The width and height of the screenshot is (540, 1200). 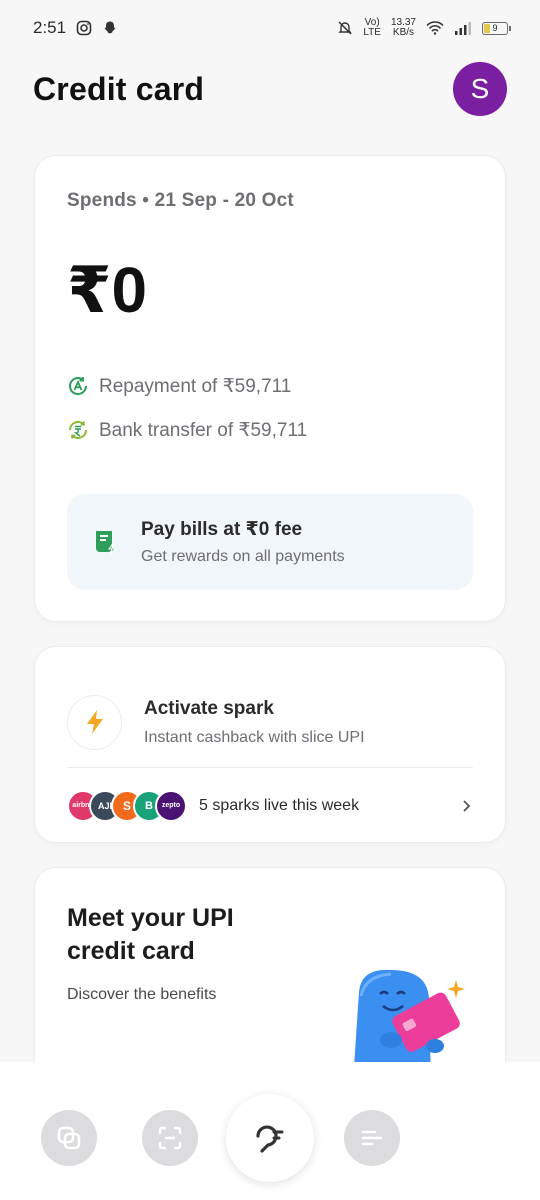 I want to click on spark-icon-container, so click(x=94, y=722).